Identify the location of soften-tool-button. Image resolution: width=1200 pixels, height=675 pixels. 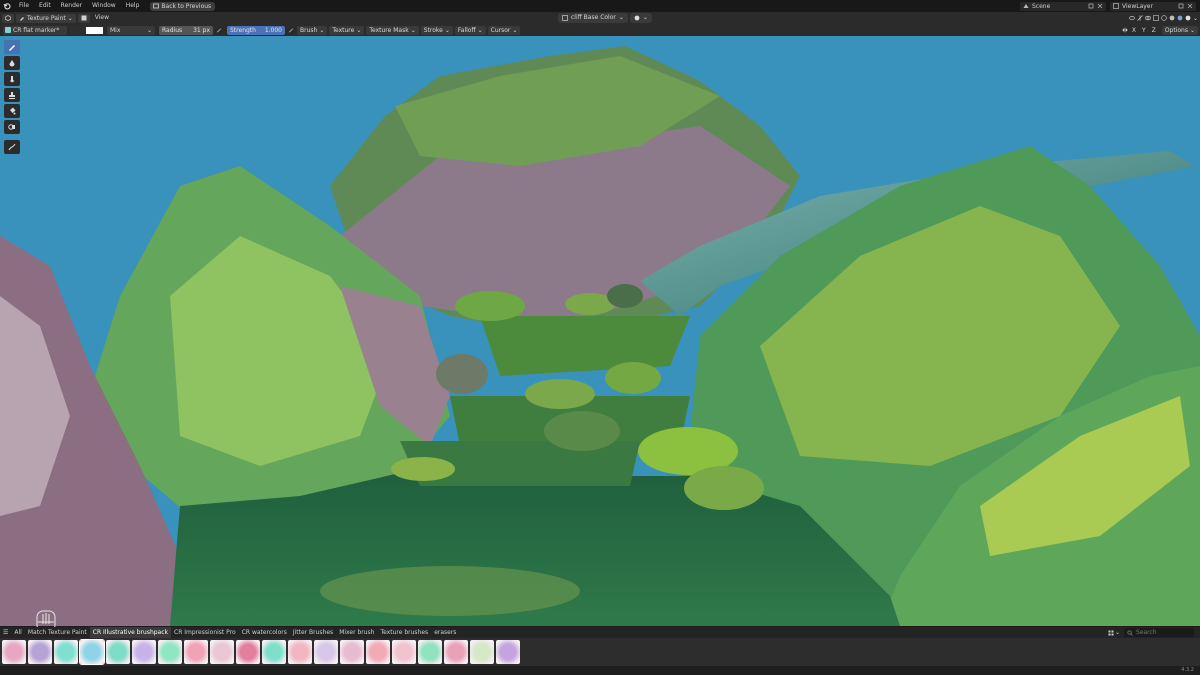
(12, 63).